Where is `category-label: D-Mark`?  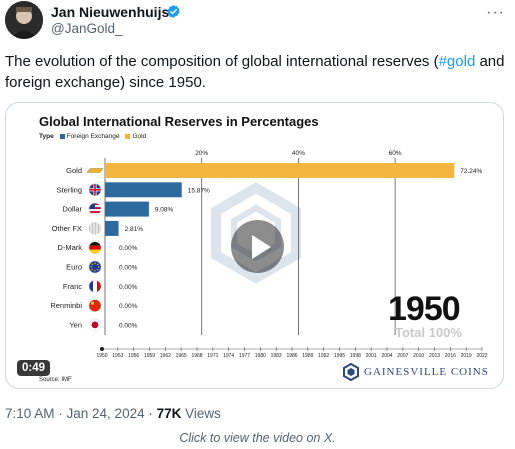
category-label: D-Mark is located at coordinates (69, 247).